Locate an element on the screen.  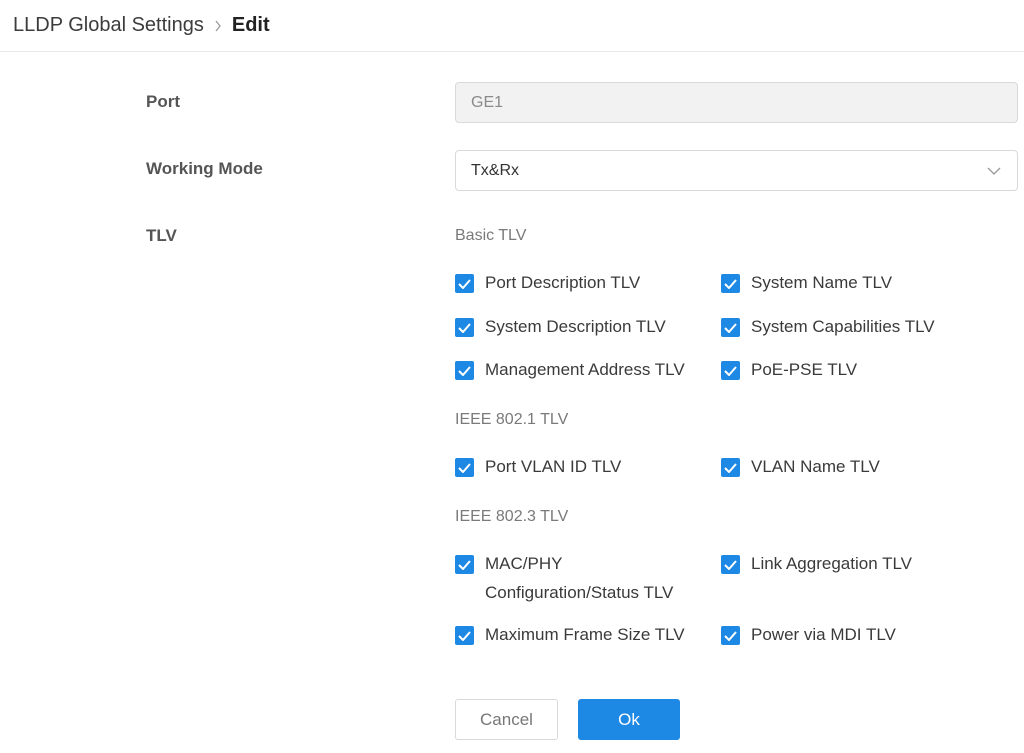
breadcrumb: LLDP Global Settings Edit is located at coordinates (512, 26).